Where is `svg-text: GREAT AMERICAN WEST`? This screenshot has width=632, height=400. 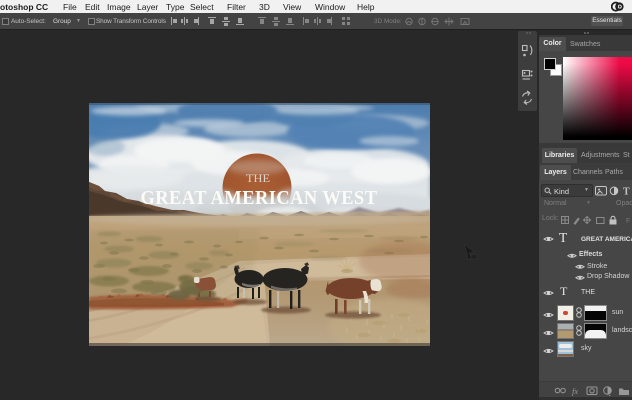
svg-text: GREAT AMERICAN WEST is located at coordinates (259, 198).